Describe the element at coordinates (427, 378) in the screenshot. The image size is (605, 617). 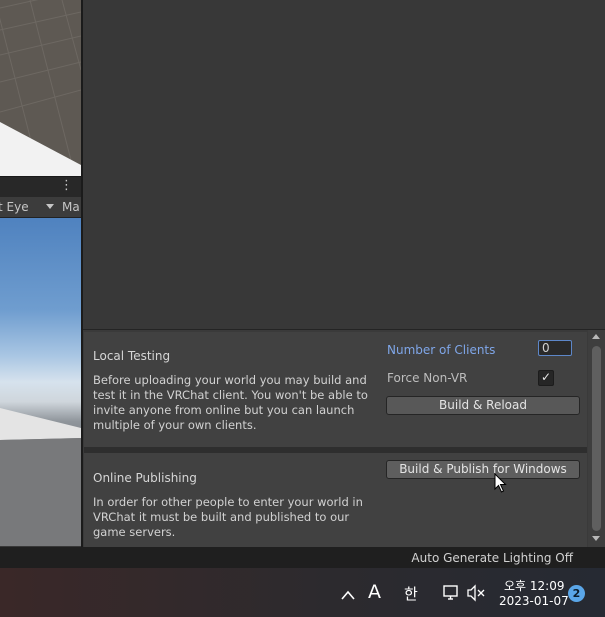
I see `force-non-vr-label: Force Non-VR` at that location.